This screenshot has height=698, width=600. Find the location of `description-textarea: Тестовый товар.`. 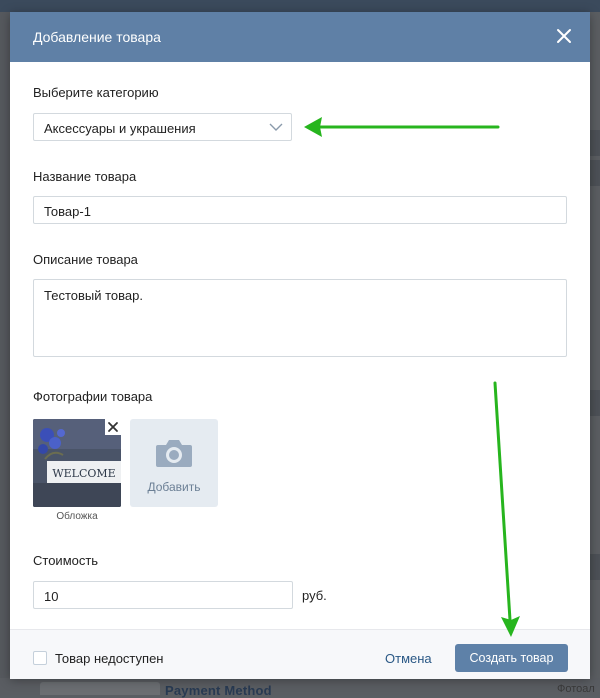

description-textarea: Тестовый товар. is located at coordinates (300, 318).